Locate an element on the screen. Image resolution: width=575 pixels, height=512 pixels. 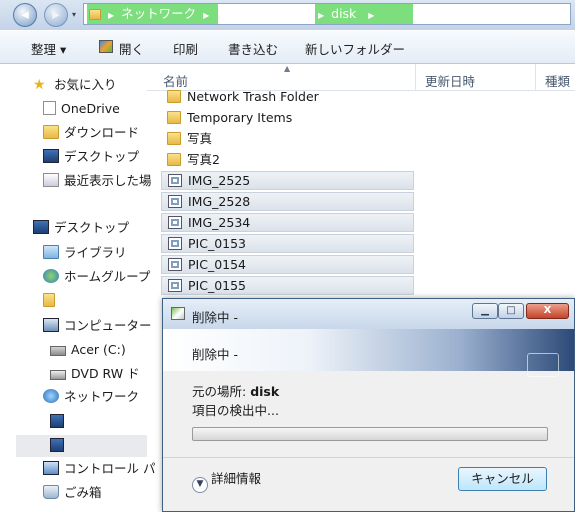
nav-network: ネットワーク is located at coordinates (91, 397).